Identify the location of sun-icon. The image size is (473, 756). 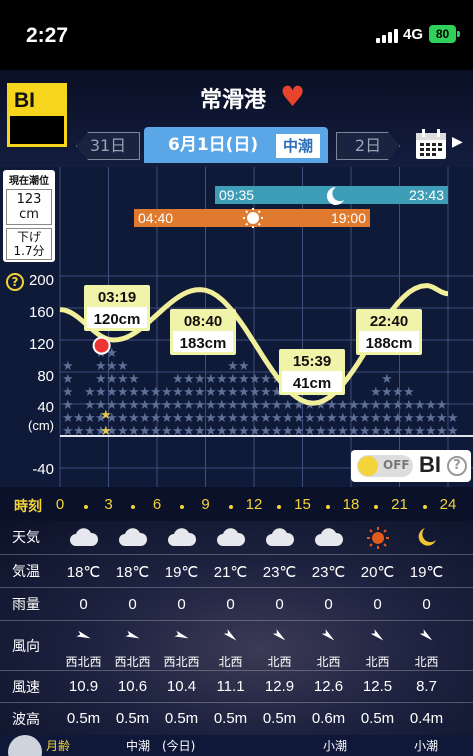
(377, 540).